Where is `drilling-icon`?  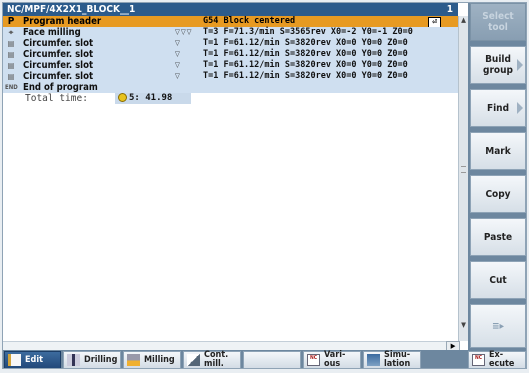 drilling-icon is located at coordinates (73, 360).